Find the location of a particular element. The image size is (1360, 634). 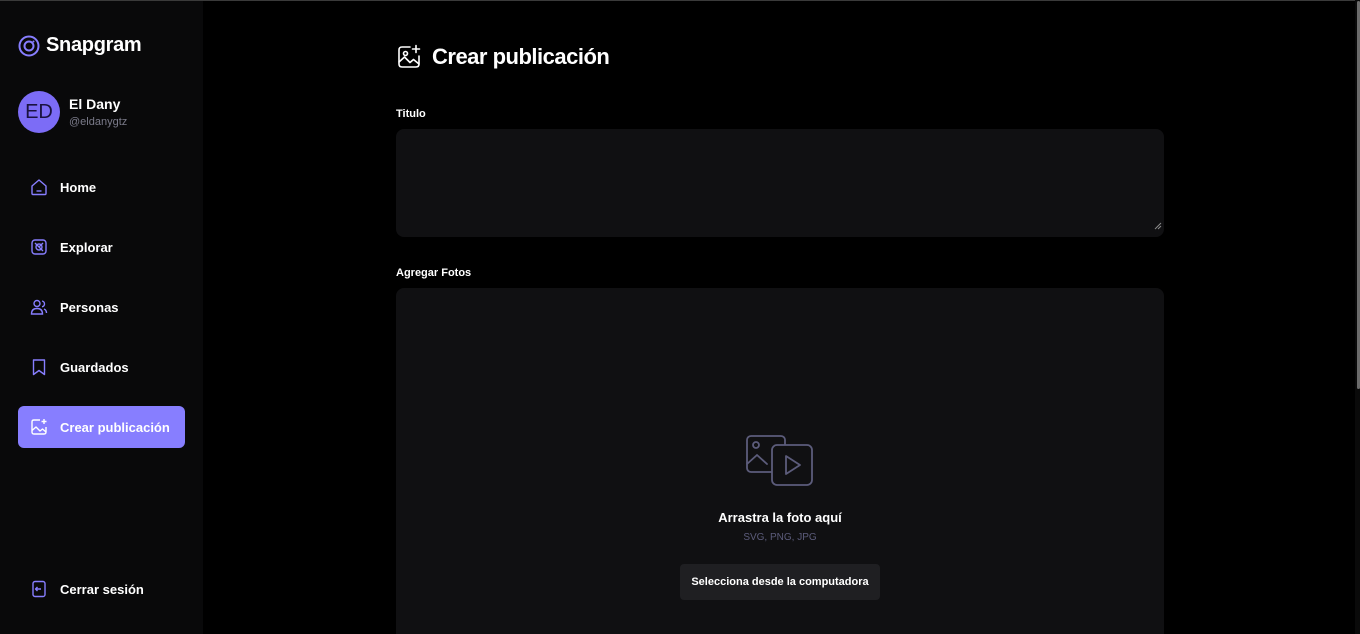

page-header: Crear publicación is located at coordinates (503, 57).